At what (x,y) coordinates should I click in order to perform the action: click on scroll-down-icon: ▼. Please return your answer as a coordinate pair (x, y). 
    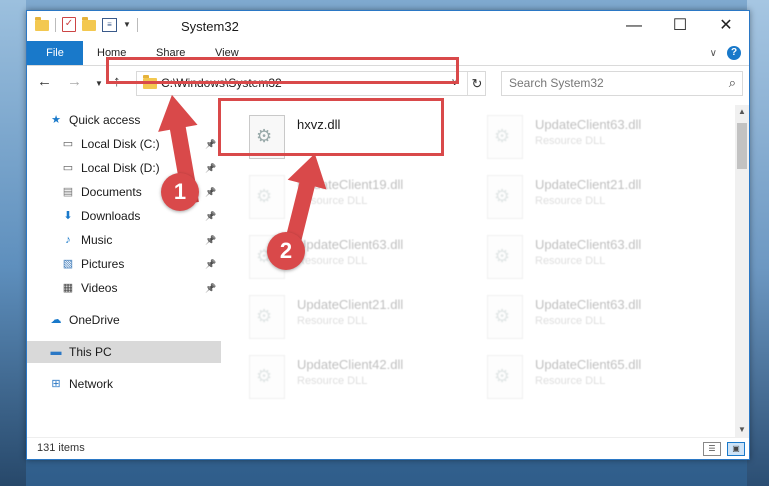
    Looking at the image, I should click on (742, 430).